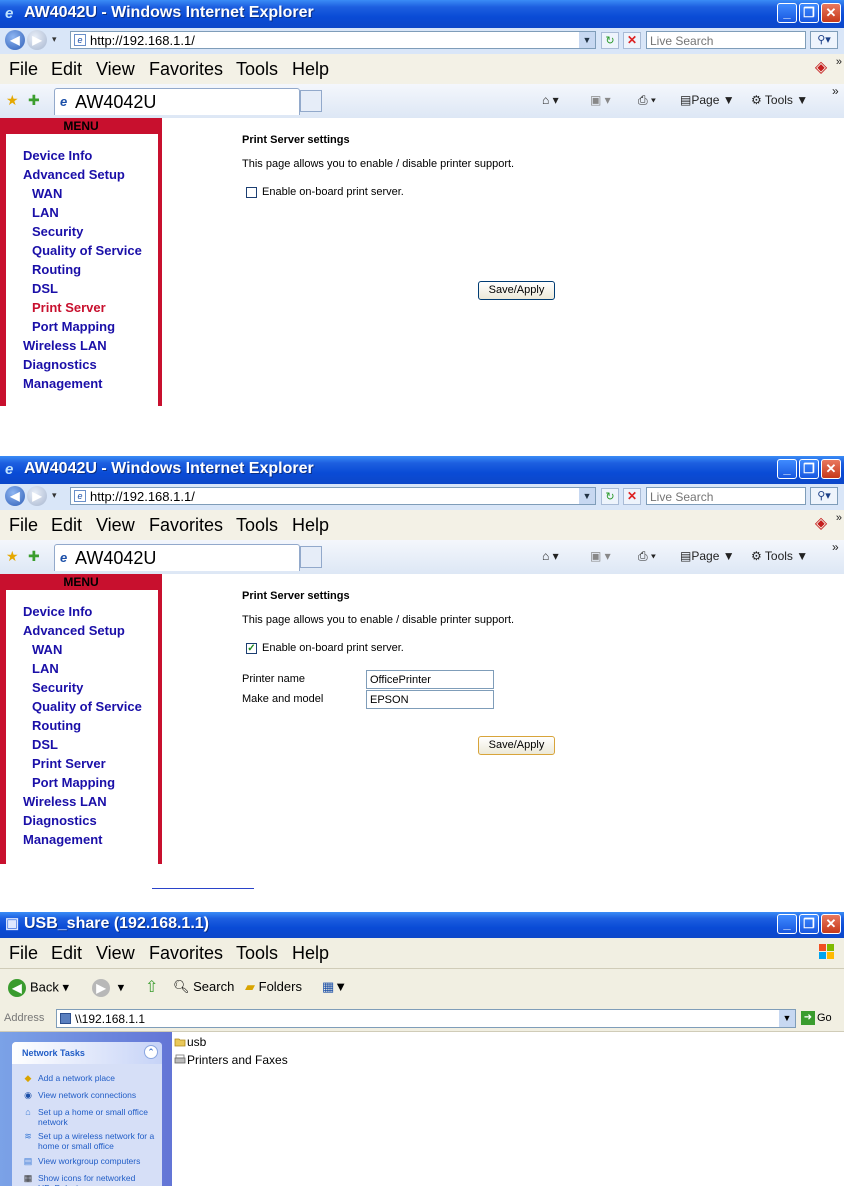 The width and height of the screenshot is (844, 1186). What do you see at coordinates (151, 1052) in the screenshot?
I see `collapse-chevron-icon: ⌃` at bounding box center [151, 1052].